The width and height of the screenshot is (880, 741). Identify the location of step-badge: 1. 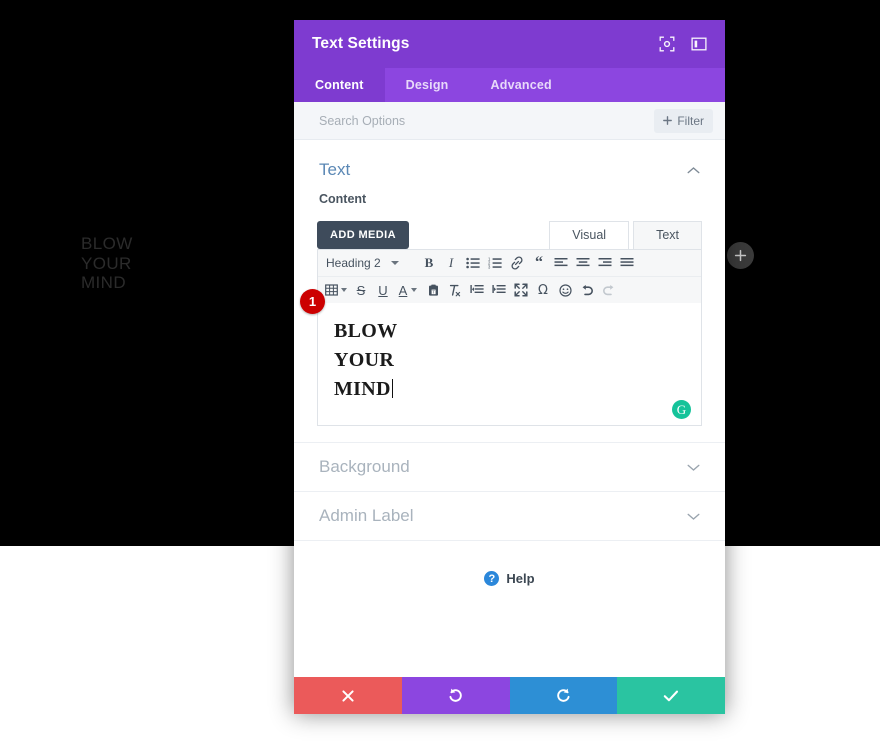
(312, 301).